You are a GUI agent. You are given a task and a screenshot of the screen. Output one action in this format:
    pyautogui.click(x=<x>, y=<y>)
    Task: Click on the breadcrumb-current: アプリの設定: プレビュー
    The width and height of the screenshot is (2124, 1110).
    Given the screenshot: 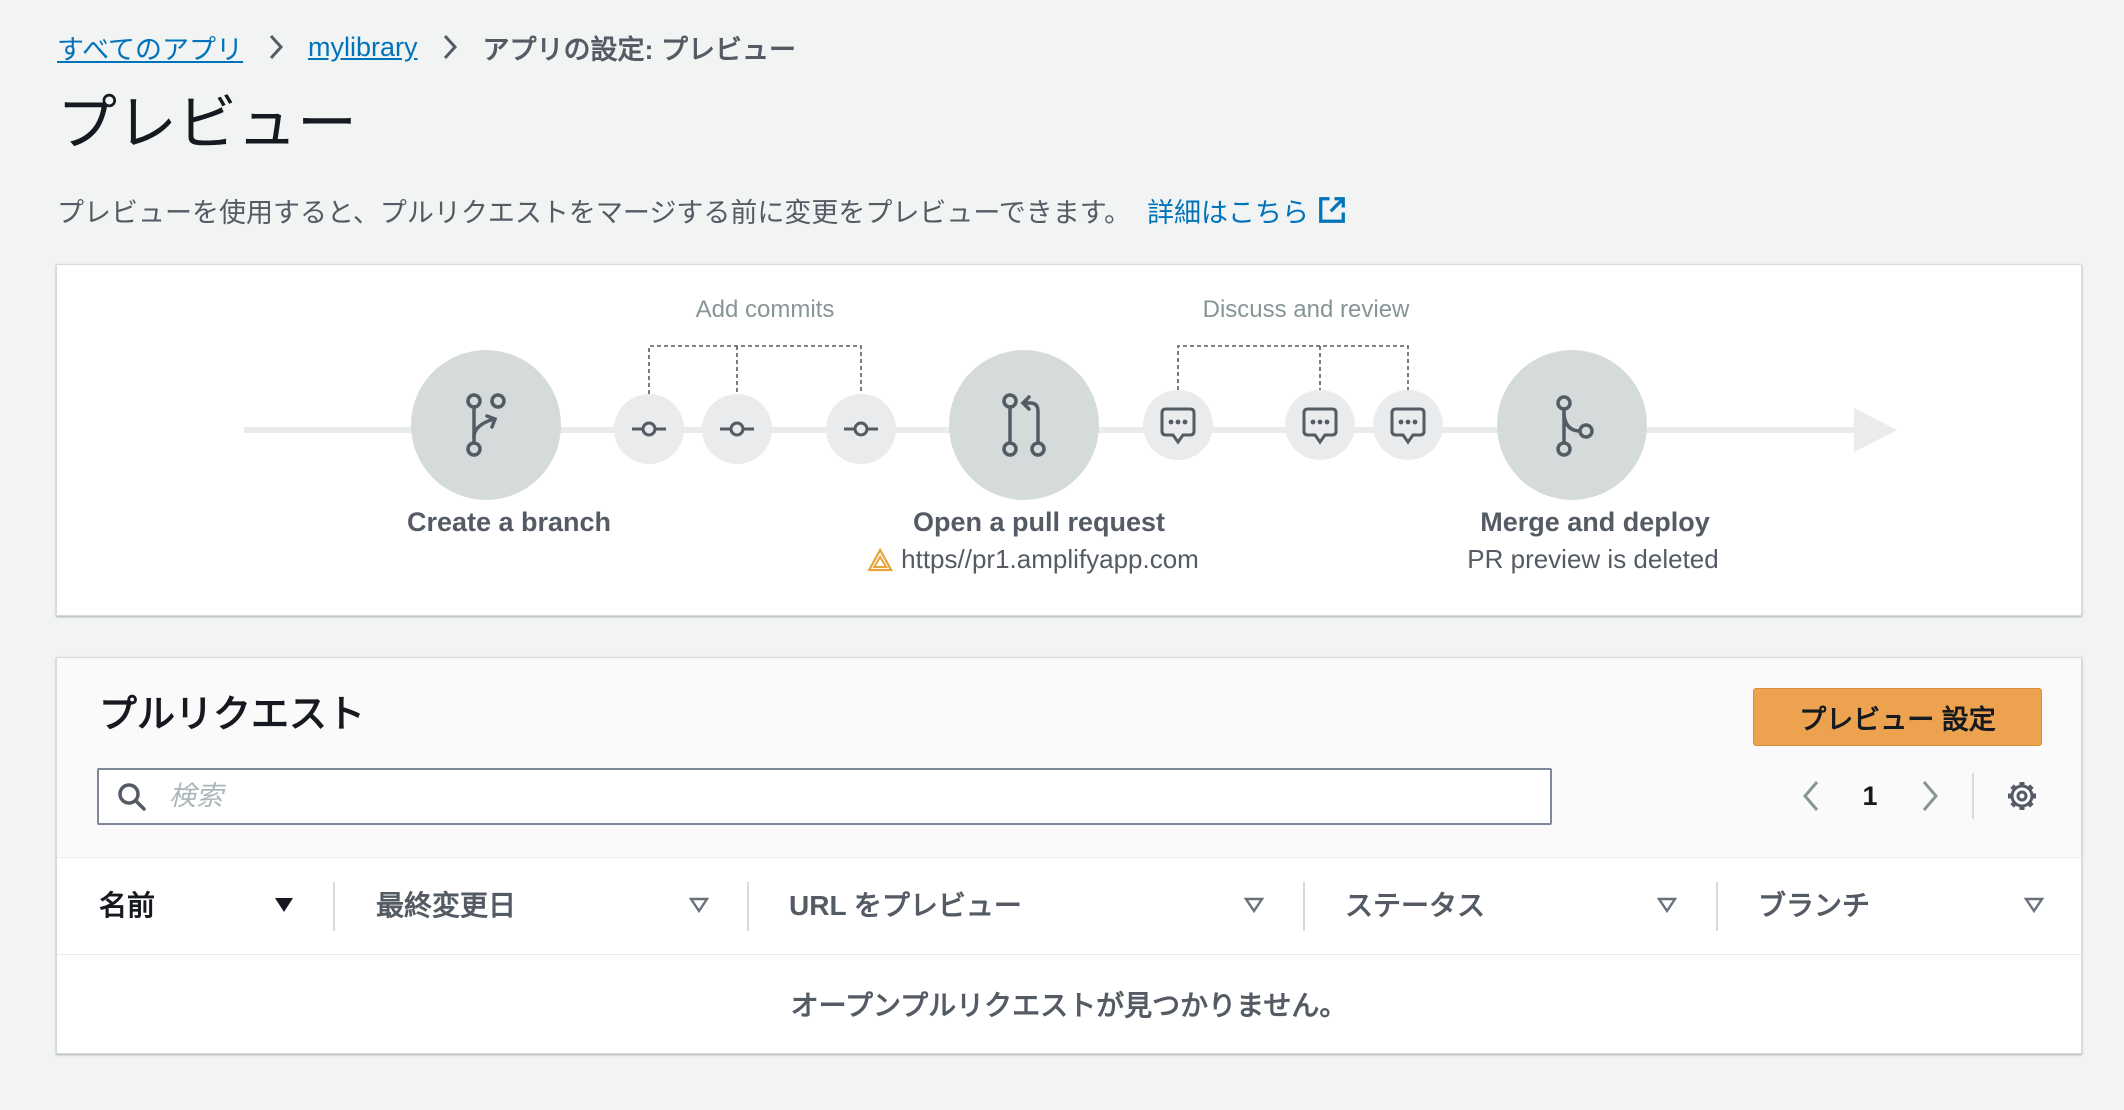 What is the action you would take?
    pyautogui.click(x=639, y=49)
    